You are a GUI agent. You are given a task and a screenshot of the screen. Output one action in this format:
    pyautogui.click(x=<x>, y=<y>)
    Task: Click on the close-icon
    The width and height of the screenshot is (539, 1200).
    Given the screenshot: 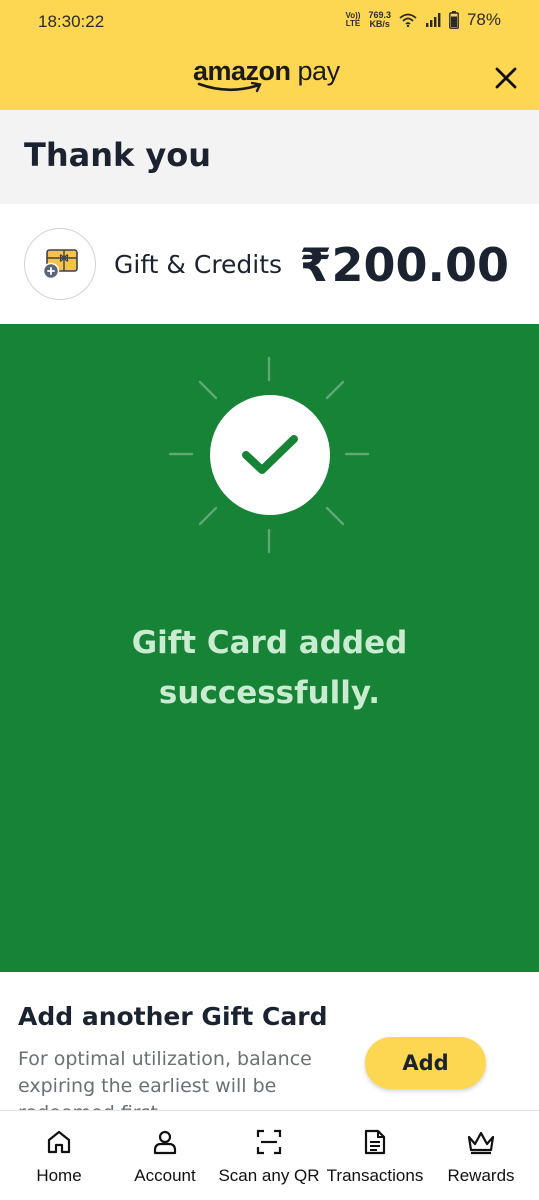 What is the action you would take?
    pyautogui.click(x=506, y=78)
    